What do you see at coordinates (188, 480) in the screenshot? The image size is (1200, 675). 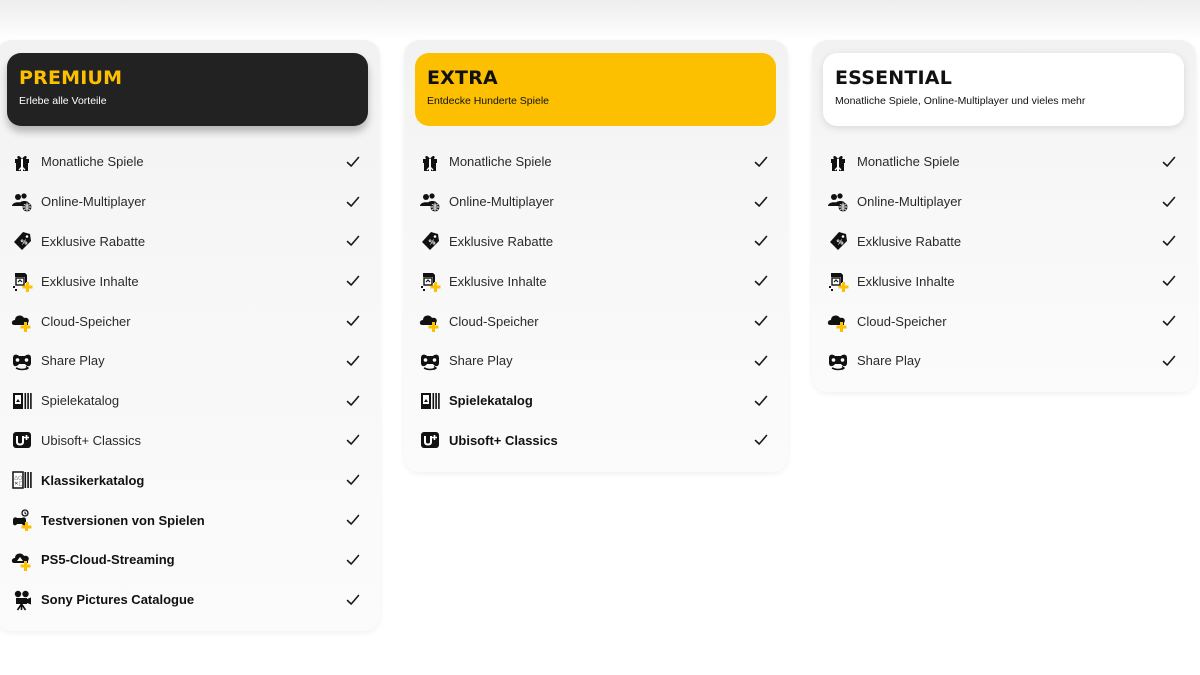 I see `feature-row: △○ ✕□ Klassikerkatalog` at bounding box center [188, 480].